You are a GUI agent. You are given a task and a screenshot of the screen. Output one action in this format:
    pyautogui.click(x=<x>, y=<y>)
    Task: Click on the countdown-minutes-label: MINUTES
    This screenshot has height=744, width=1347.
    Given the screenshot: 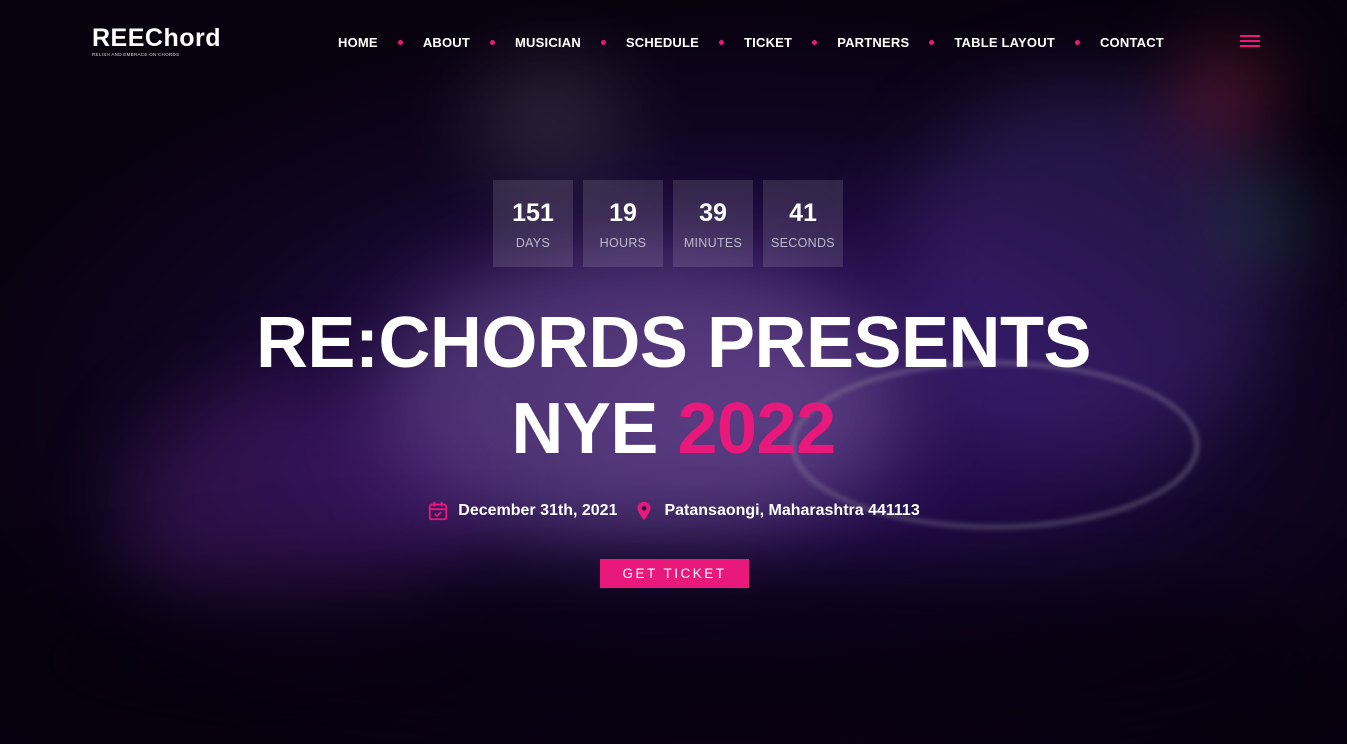 What is the action you would take?
    pyautogui.click(x=713, y=243)
    